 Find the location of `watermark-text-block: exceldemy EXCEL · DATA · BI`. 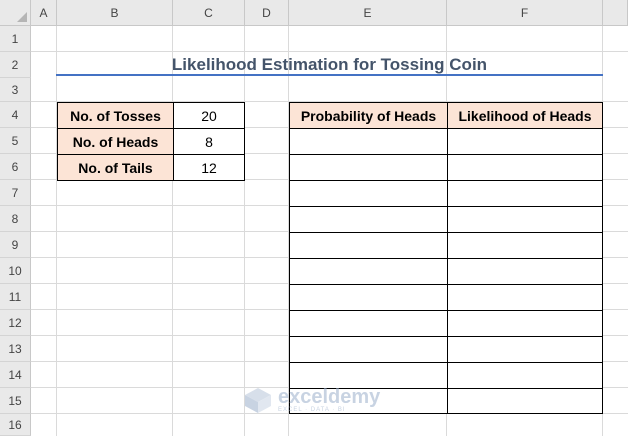

watermark-text-block: exceldemy EXCEL · DATA · BI is located at coordinates (329, 400).